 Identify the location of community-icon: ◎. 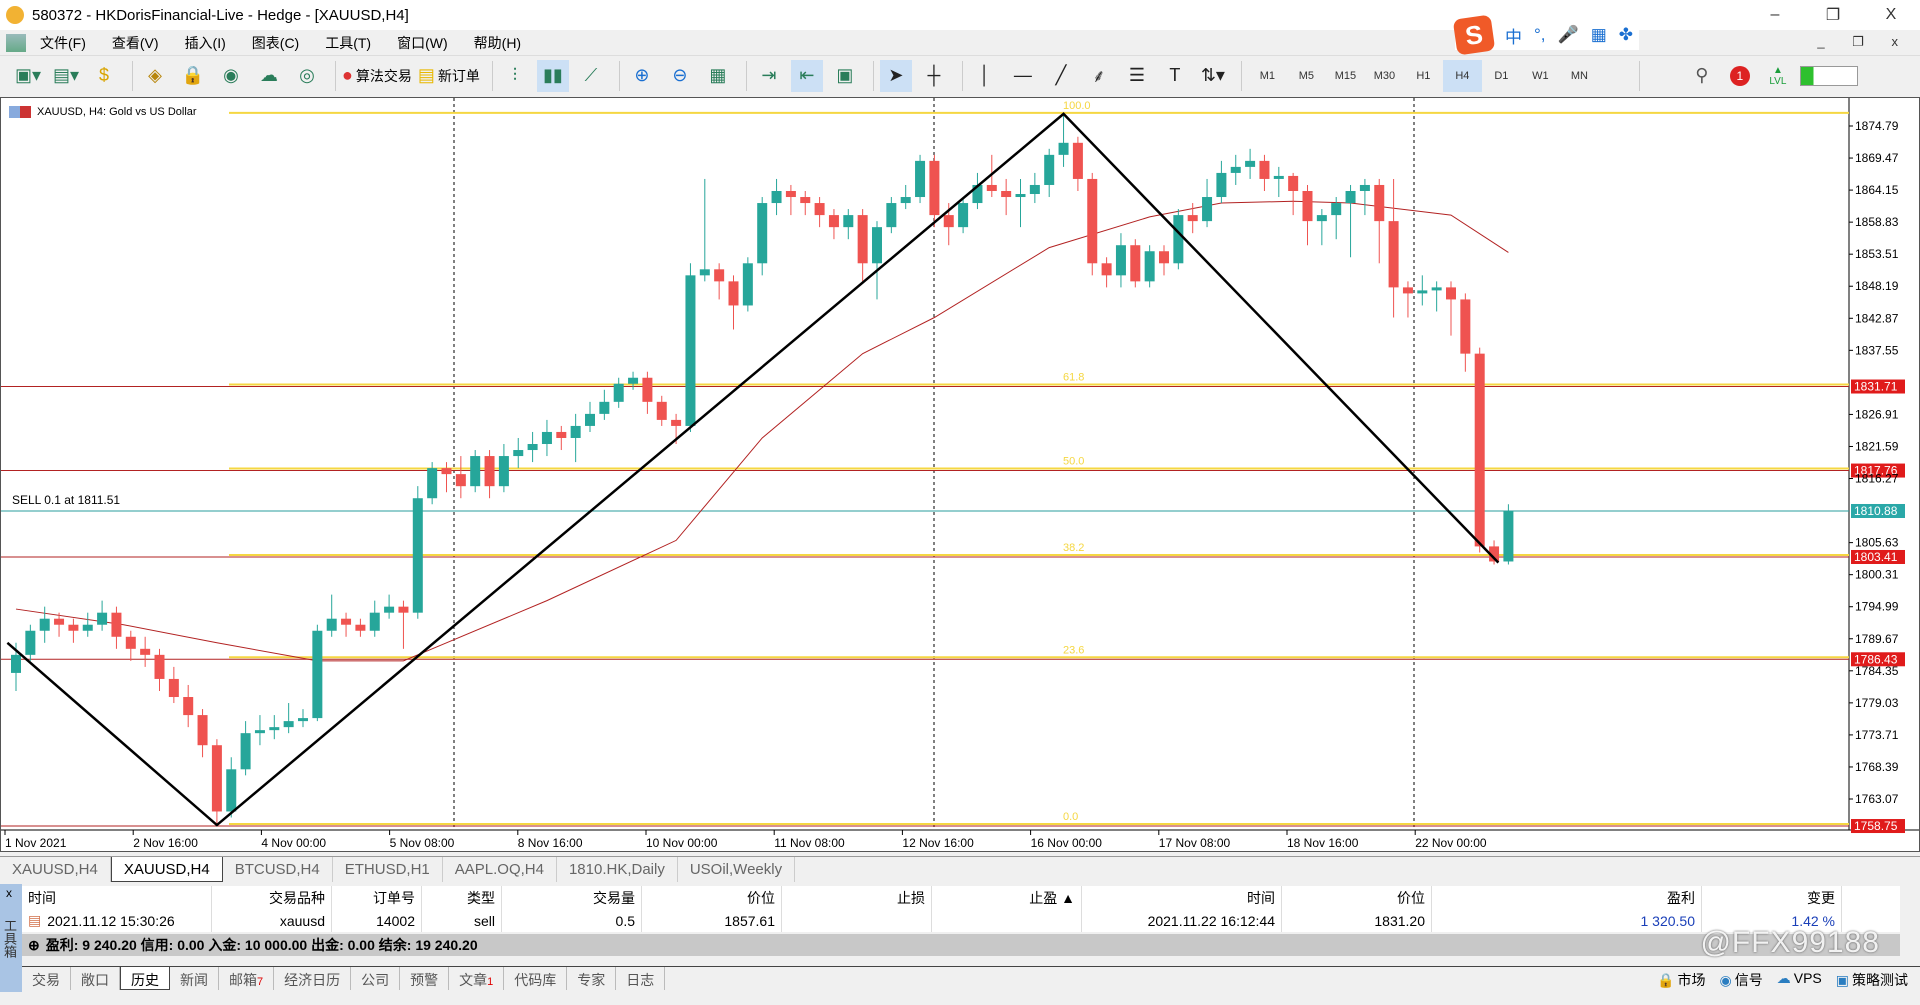
(307, 76).